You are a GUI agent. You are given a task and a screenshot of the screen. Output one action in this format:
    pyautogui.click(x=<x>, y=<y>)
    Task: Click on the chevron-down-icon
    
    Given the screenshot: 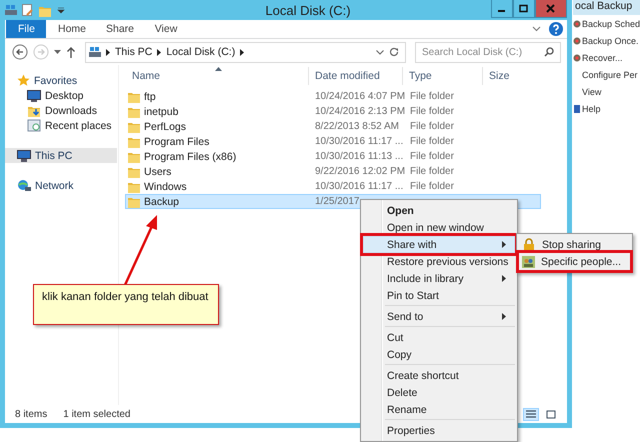 What is the action you would take?
    pyautogui.click(x=380, y=52)
    